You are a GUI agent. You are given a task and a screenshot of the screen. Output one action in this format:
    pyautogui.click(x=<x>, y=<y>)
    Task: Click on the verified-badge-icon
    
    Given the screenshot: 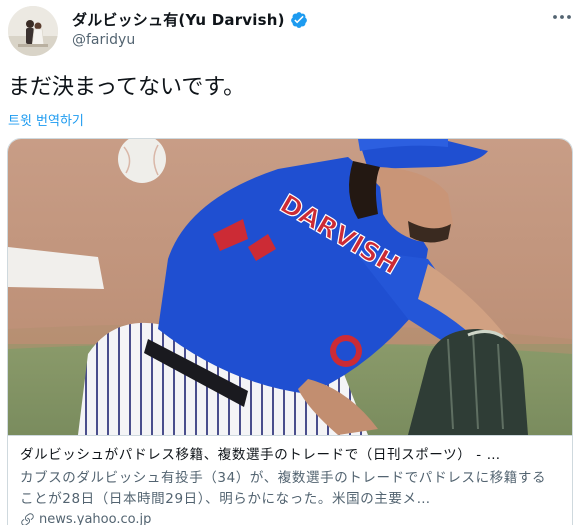 What is the action you would take?
    pyautogui.click(x=299, y=20)
    